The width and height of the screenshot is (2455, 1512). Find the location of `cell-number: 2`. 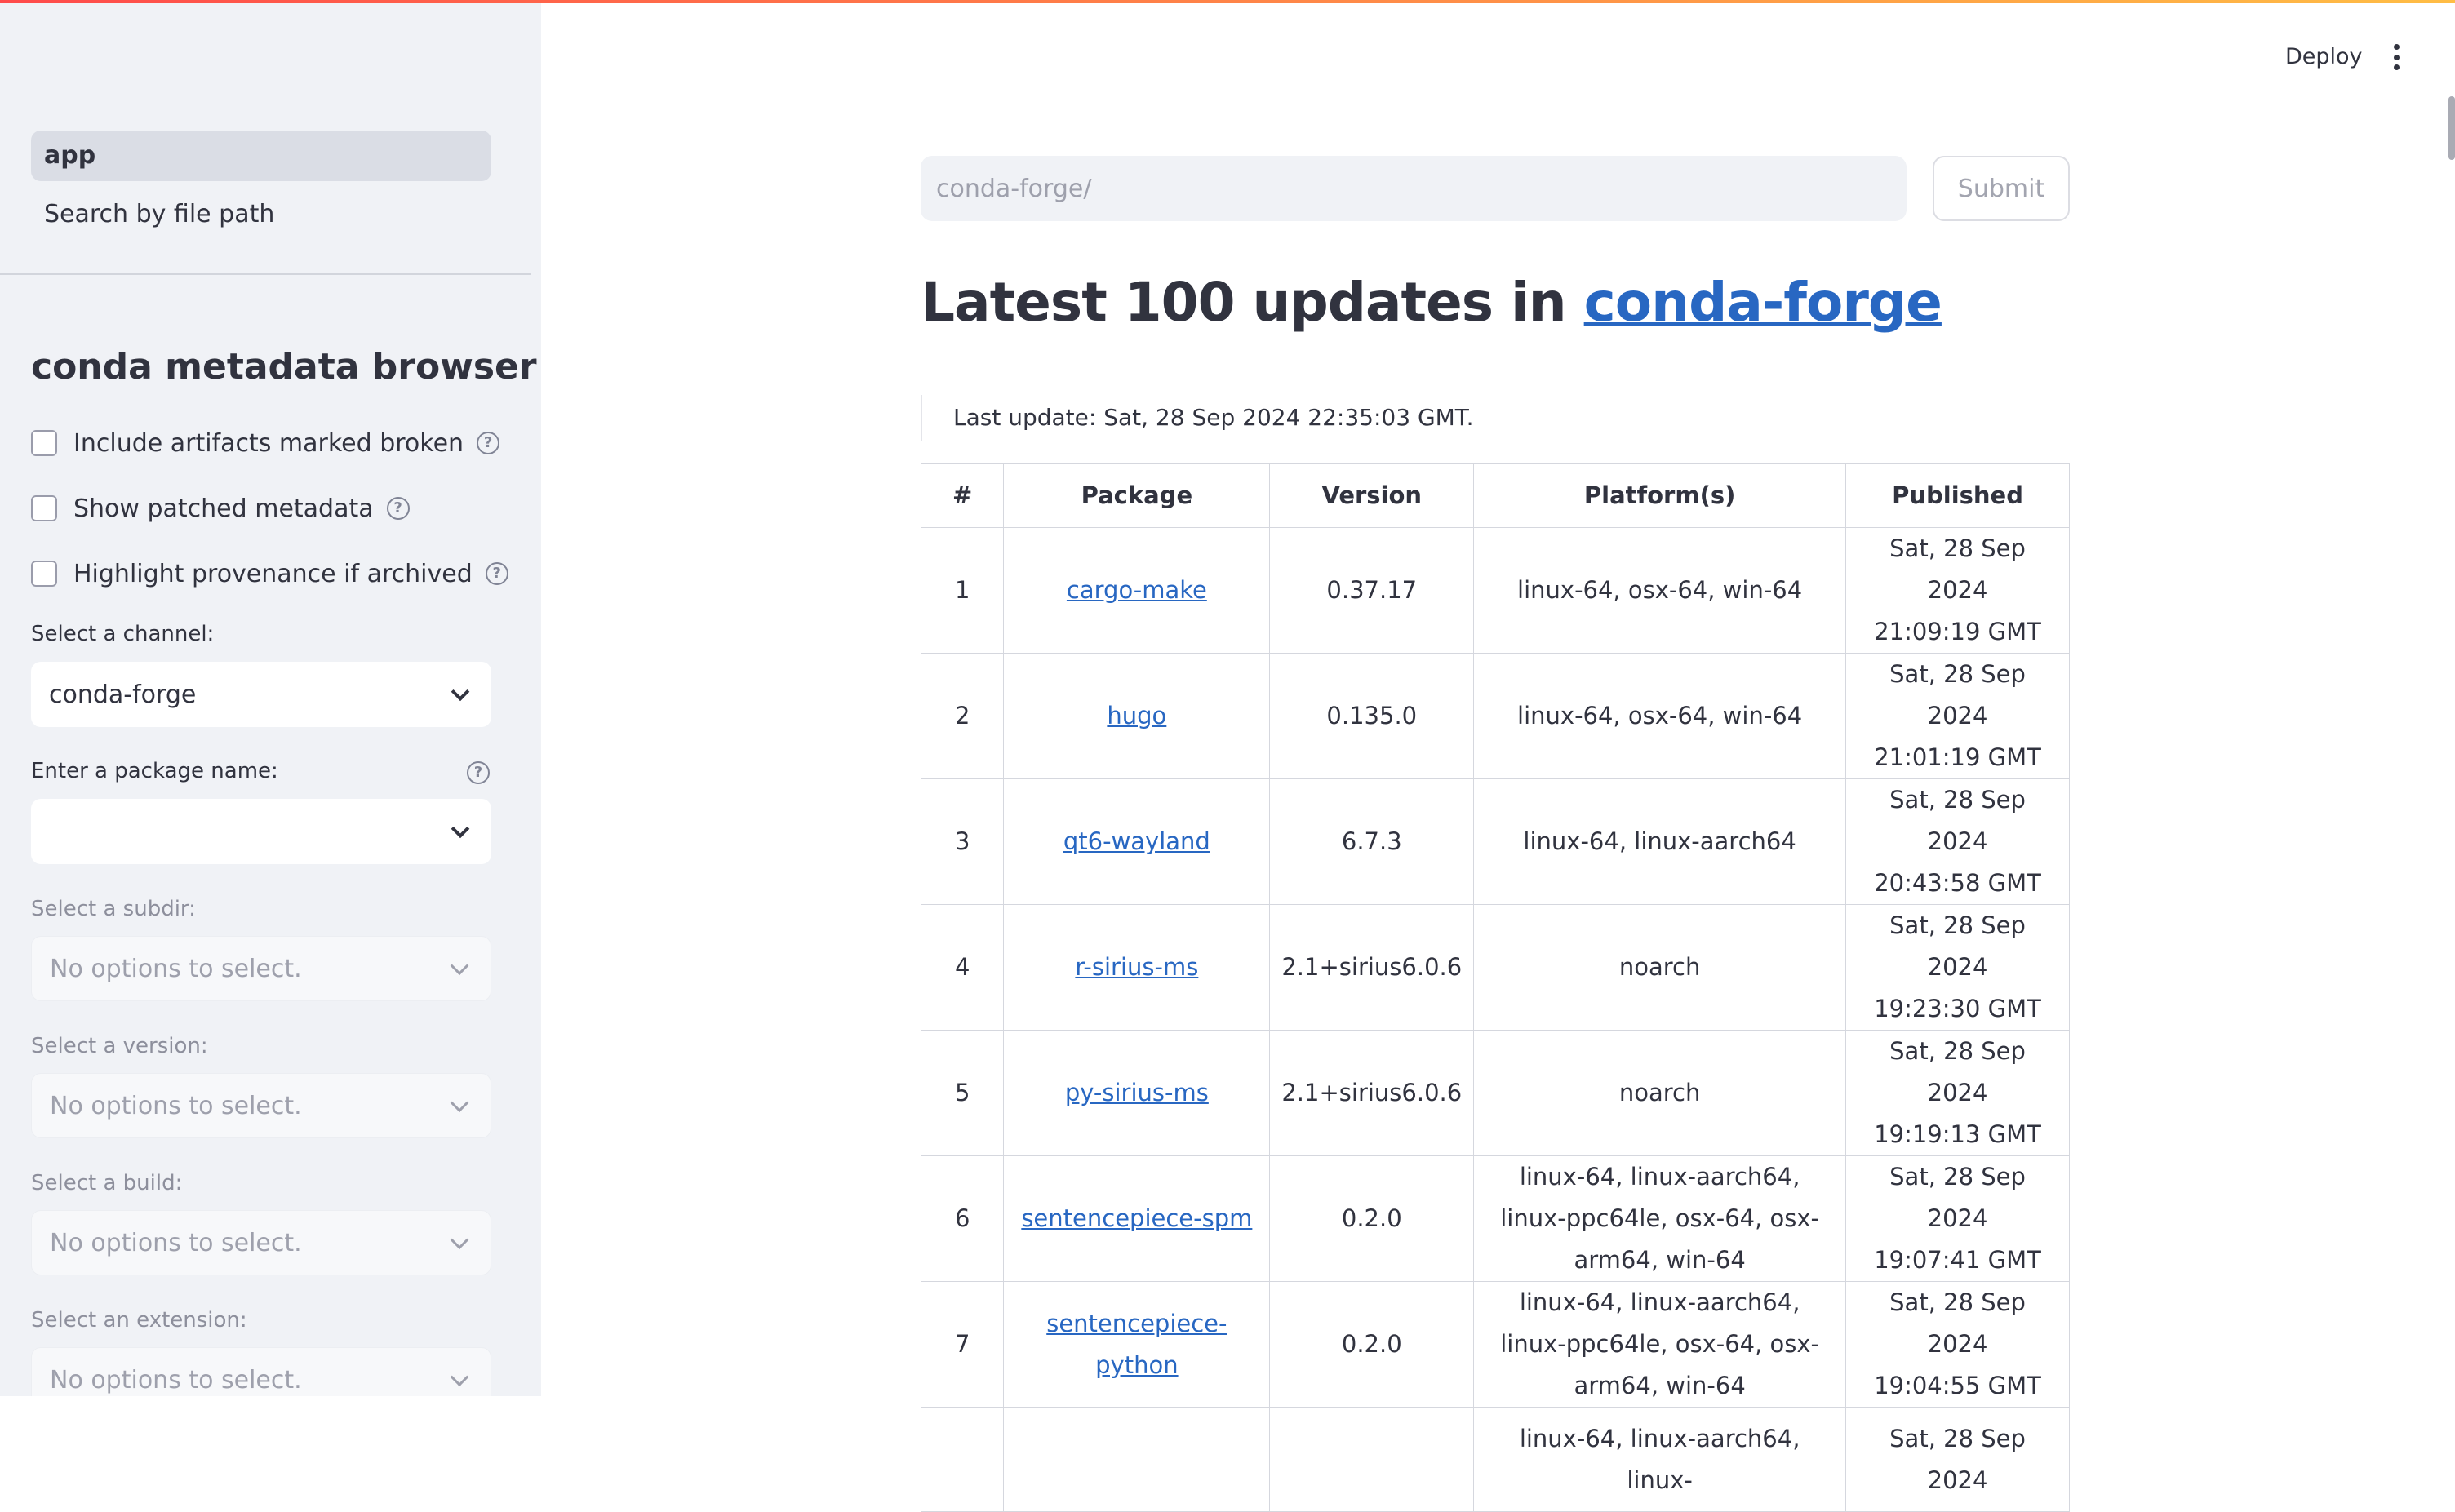

cell-number: 2 is located at coordinates (962, 716).